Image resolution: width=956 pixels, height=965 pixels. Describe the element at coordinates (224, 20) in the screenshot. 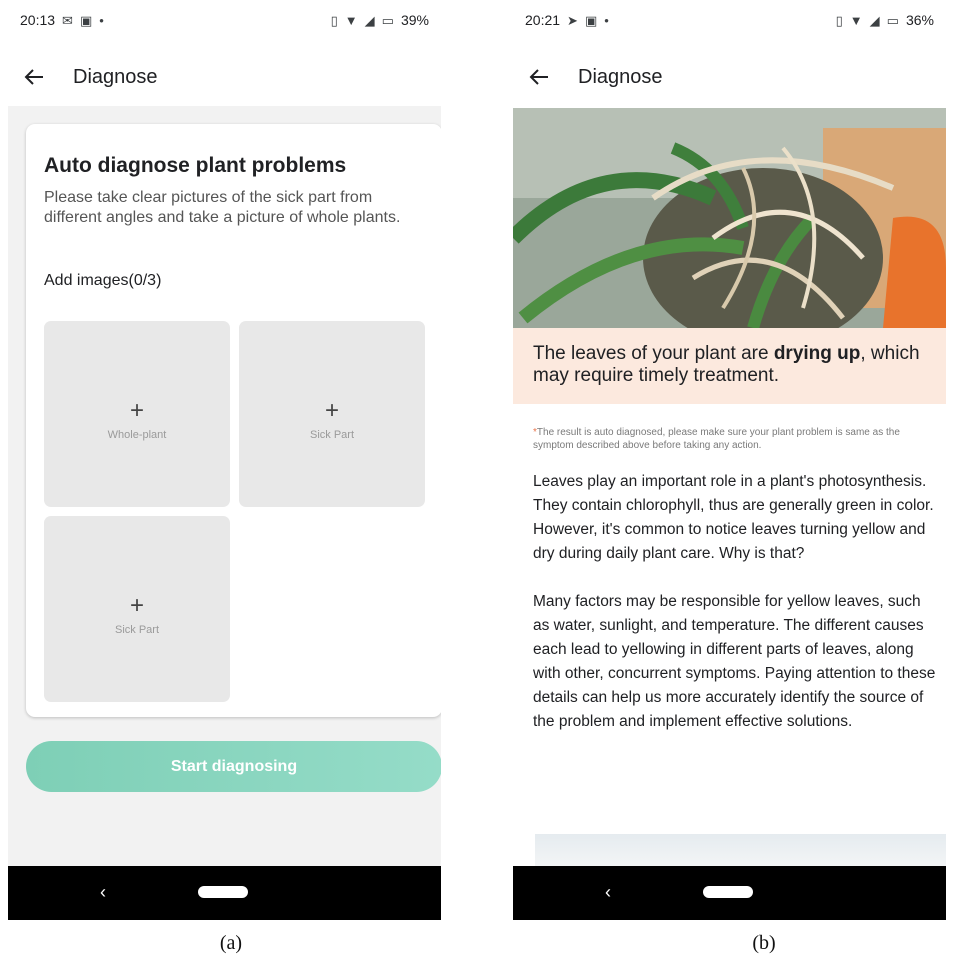

I see `status-bar: 20:13 ✉ ▣ • ▯ ▼ ◢ ▭ 39%` at that location.